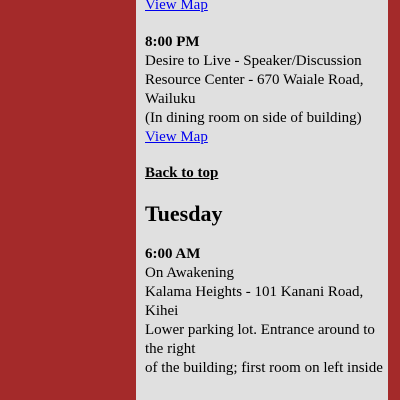 This screenshot has width=400, height=400. I want to click on meeting-note: (In dining room on side of building), so click(253, 118).